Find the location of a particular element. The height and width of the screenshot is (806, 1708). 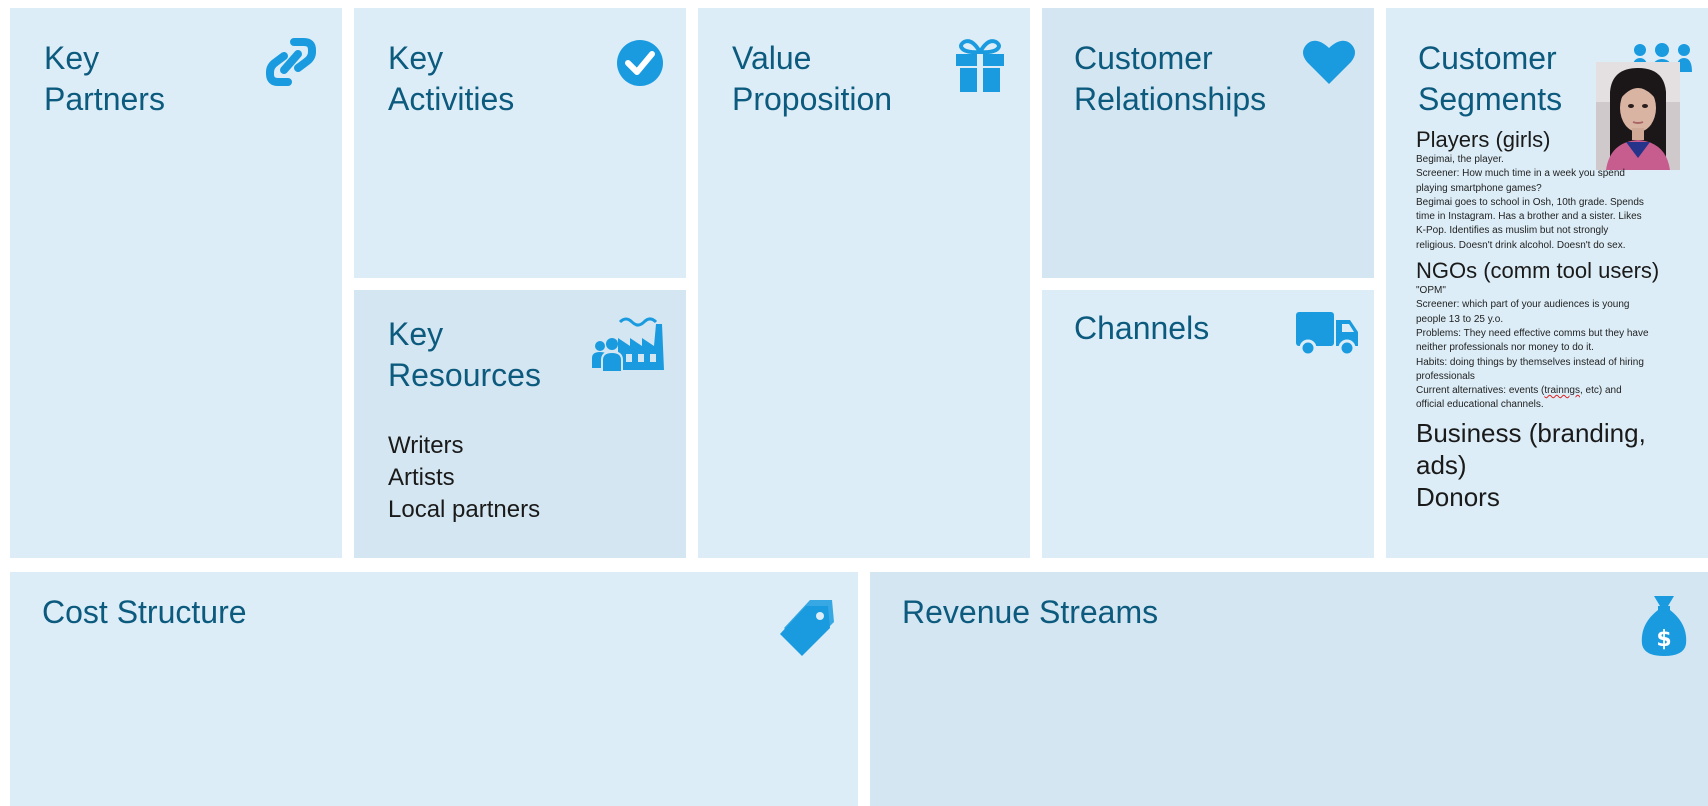

alternatives-suffix: , etc) and is located at coordinates (1600, 391).